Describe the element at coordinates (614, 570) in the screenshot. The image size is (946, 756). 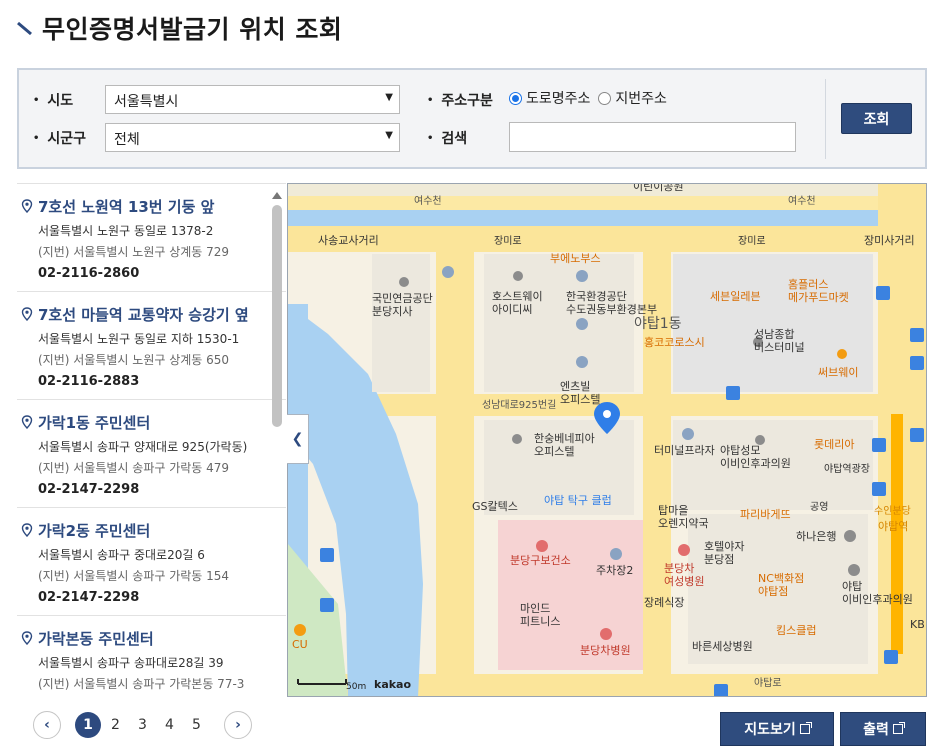
I see `map-label: 주차장2` at that location.